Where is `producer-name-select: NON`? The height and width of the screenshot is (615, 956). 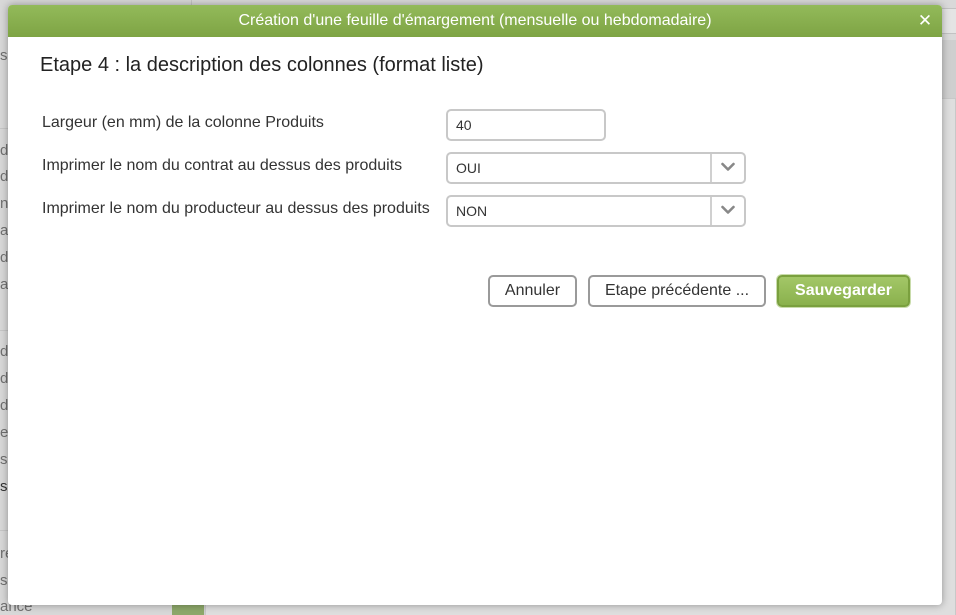 producer-name-select: NON is located at coordinates (596, 211).